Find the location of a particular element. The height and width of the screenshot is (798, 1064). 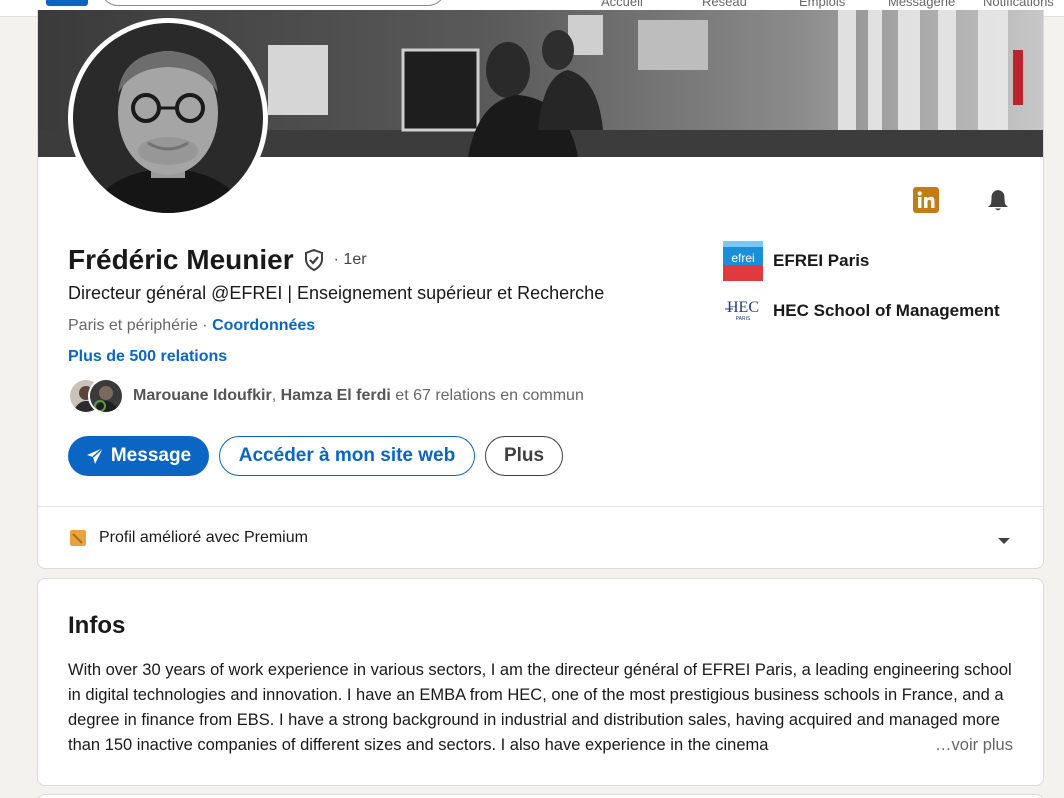

nav-messaging: Messagerie is located at coordinates (921, 4).